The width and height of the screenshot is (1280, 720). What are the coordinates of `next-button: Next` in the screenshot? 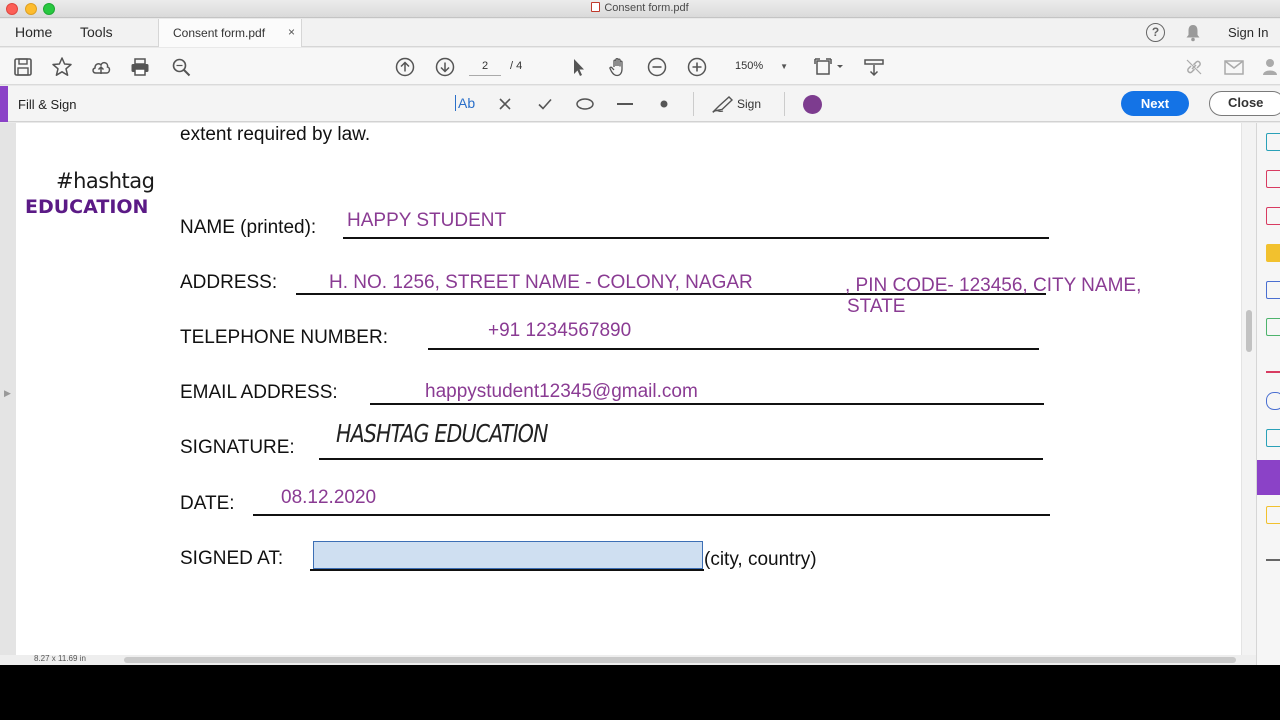 It's located at (1155, 103).